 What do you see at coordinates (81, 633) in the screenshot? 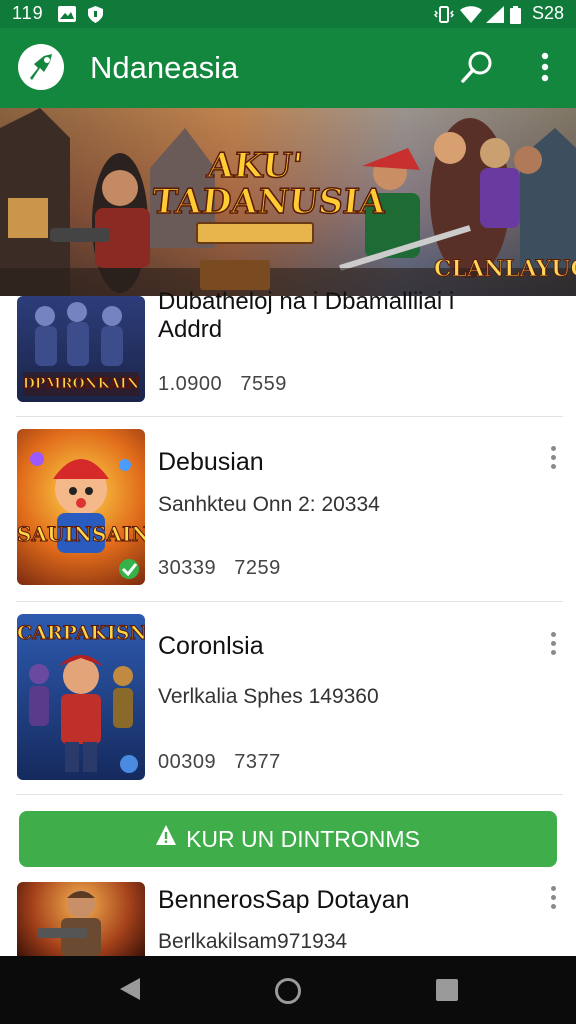
I see `thumbnail-label: CARPAKISN` at bounding box center [81, 633].